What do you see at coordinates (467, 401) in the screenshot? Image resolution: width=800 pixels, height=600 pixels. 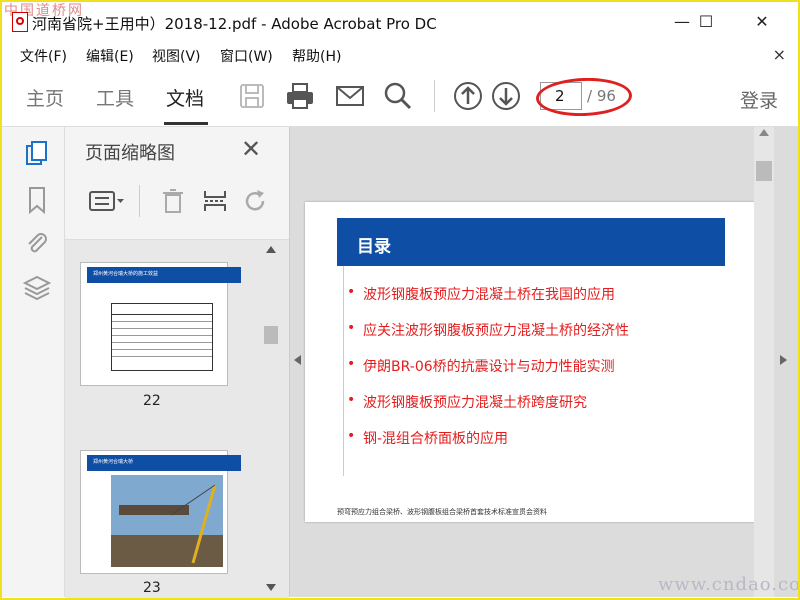 I see `toc-item: • 波形钢腹板预应力混凝土桥跨度研究` at bounding box center [467, 401].